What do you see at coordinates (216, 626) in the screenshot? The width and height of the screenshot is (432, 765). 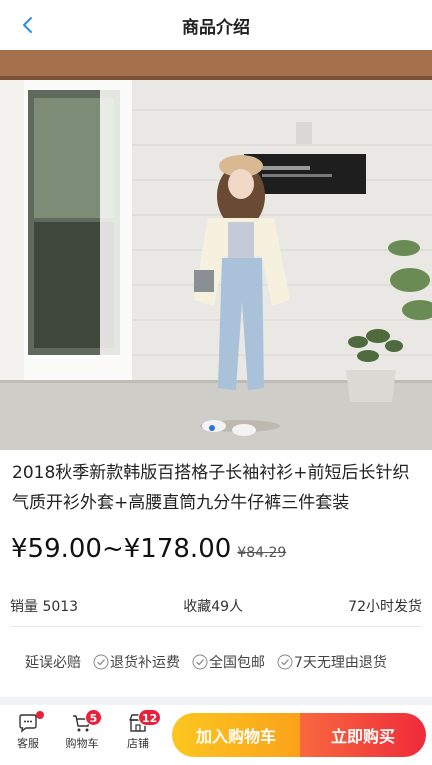 I see `divider` at bounding box center [216, 626].